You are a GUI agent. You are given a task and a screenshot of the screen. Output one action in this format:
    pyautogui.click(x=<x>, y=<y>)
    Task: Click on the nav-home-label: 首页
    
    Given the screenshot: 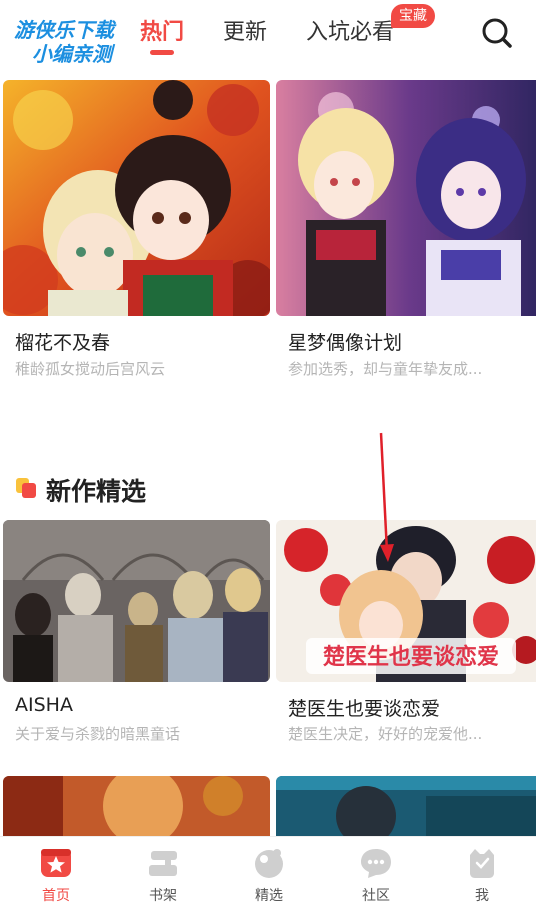 What is the action you would take?
    pyautogui.click(x=56, y=895)
    